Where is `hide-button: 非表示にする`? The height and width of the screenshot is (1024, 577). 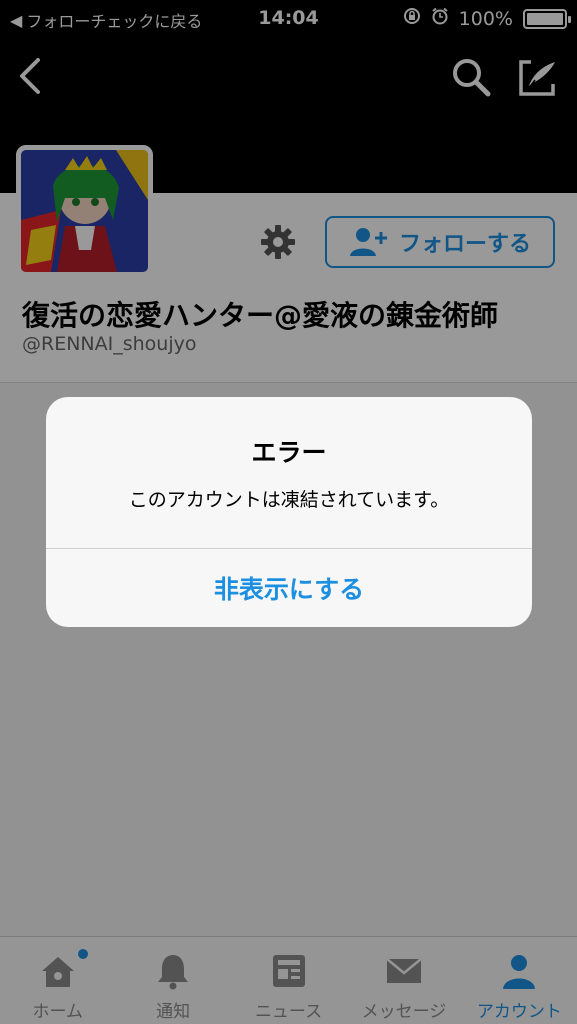
hide-button: 非表示にする is located at coordinates (289, 588).